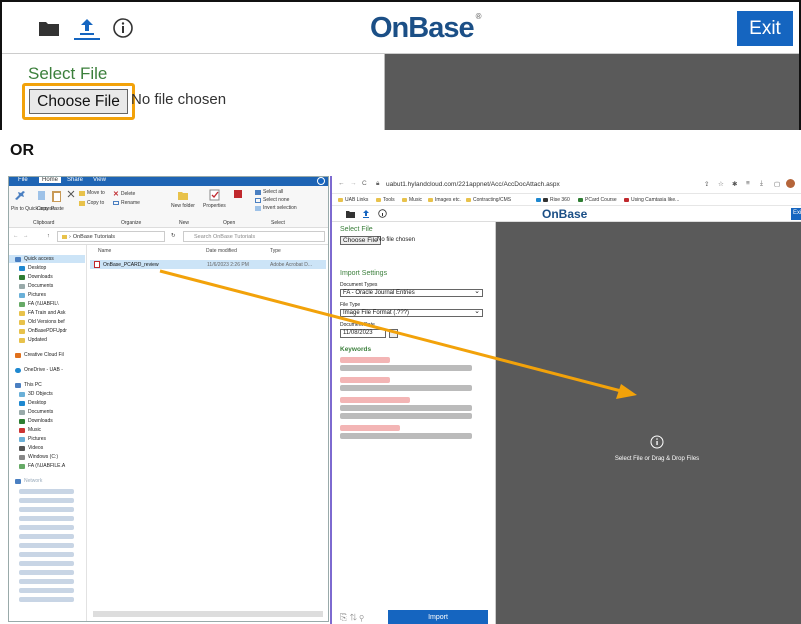  What do you see at coordinates (42, 196) in the screenshot?
I see `copy-icon` at bounding box center [42, 196].